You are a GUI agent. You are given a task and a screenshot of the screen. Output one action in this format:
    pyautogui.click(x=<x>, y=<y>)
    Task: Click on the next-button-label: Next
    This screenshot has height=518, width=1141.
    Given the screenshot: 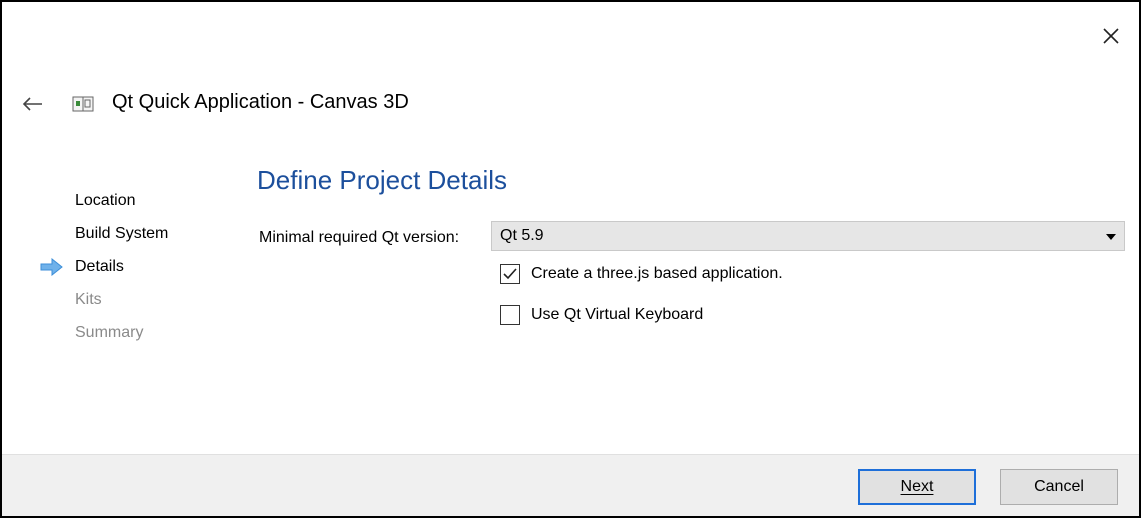 What is the action you would take?
    pyautogui.click(x=917, y=486)
    